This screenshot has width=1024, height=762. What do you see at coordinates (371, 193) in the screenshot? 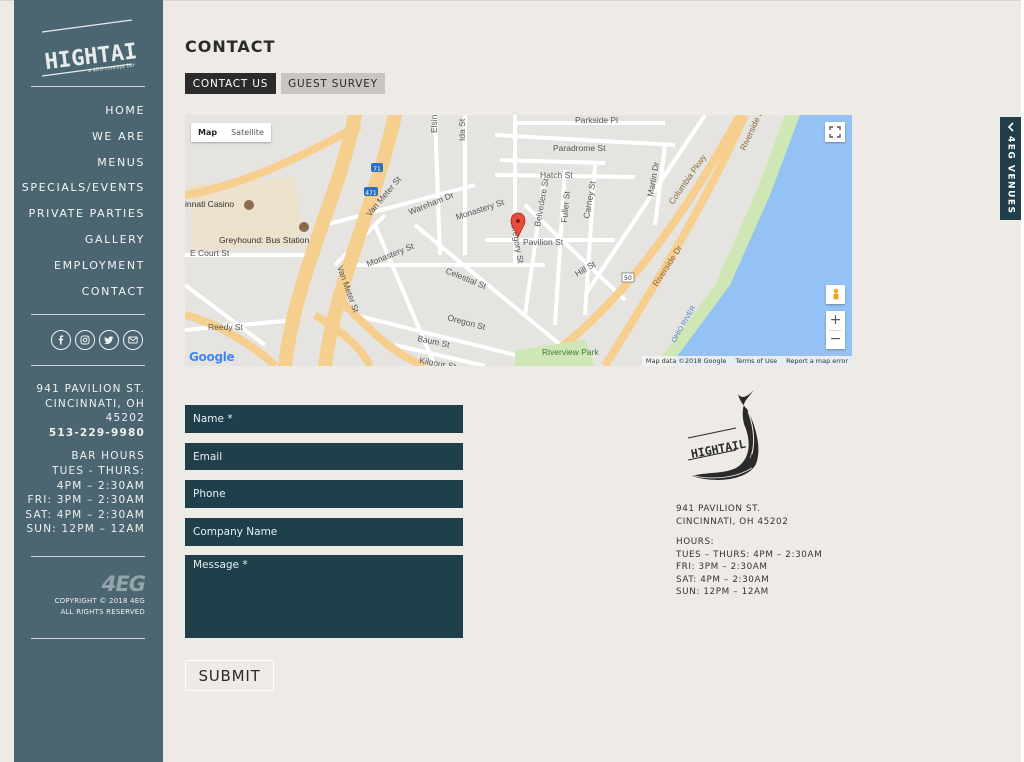
I see `map-shield-471: 471` at bounding box center [371, 193].